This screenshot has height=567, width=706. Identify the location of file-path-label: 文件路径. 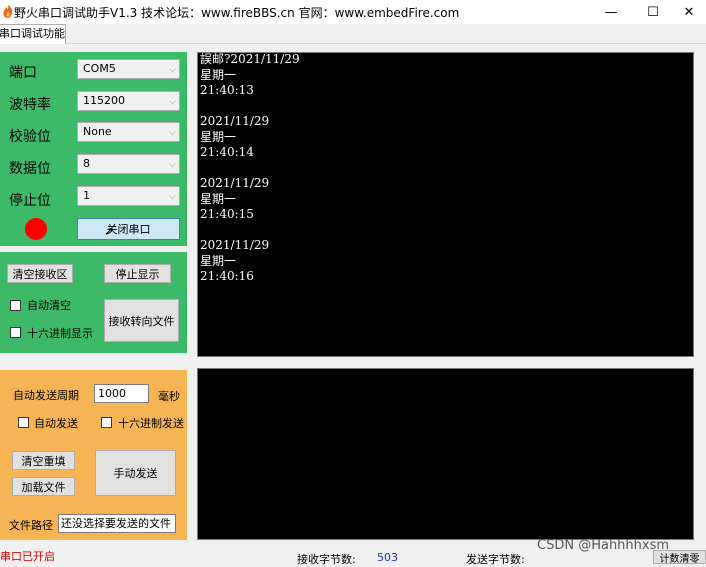
(31, 525).